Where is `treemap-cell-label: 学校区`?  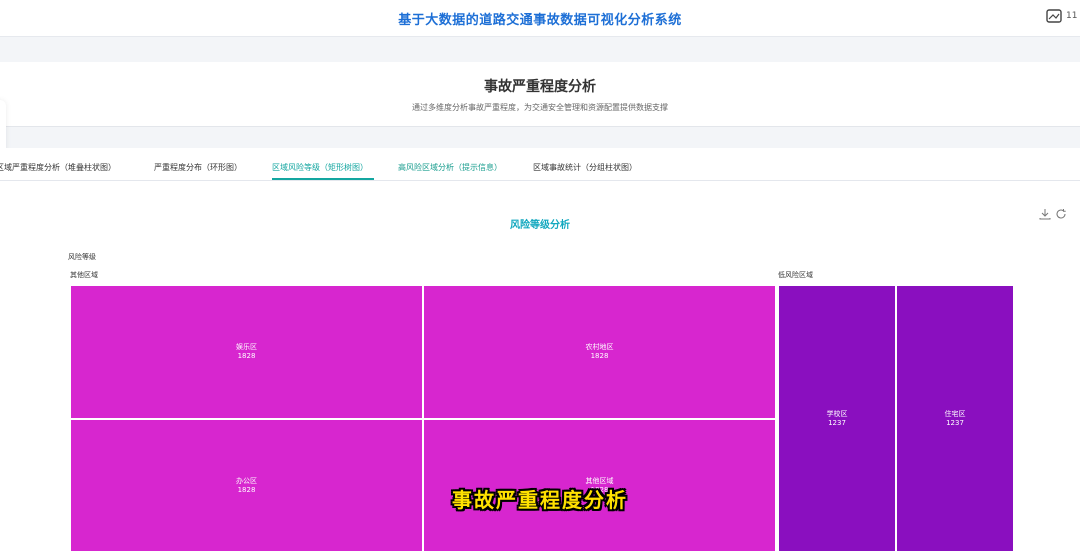 treemap-cell-label: 学校区 is located at coordinates (837, 413).